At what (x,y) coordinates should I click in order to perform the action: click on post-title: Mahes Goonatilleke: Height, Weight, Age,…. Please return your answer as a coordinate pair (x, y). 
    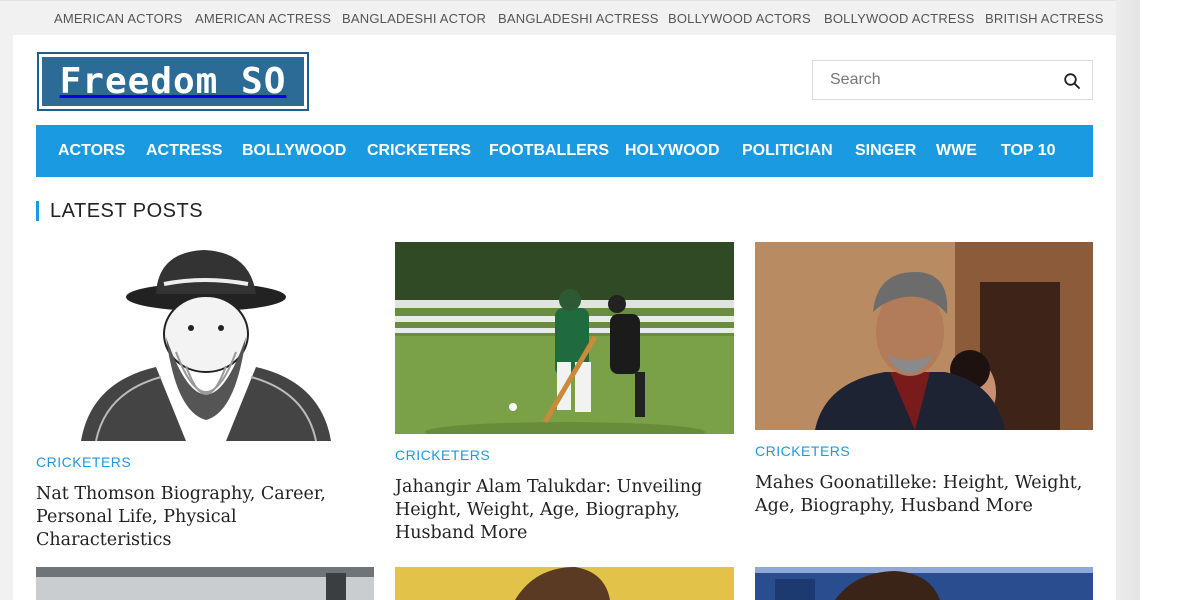
    Looking at the image, I should click on (924, 495).